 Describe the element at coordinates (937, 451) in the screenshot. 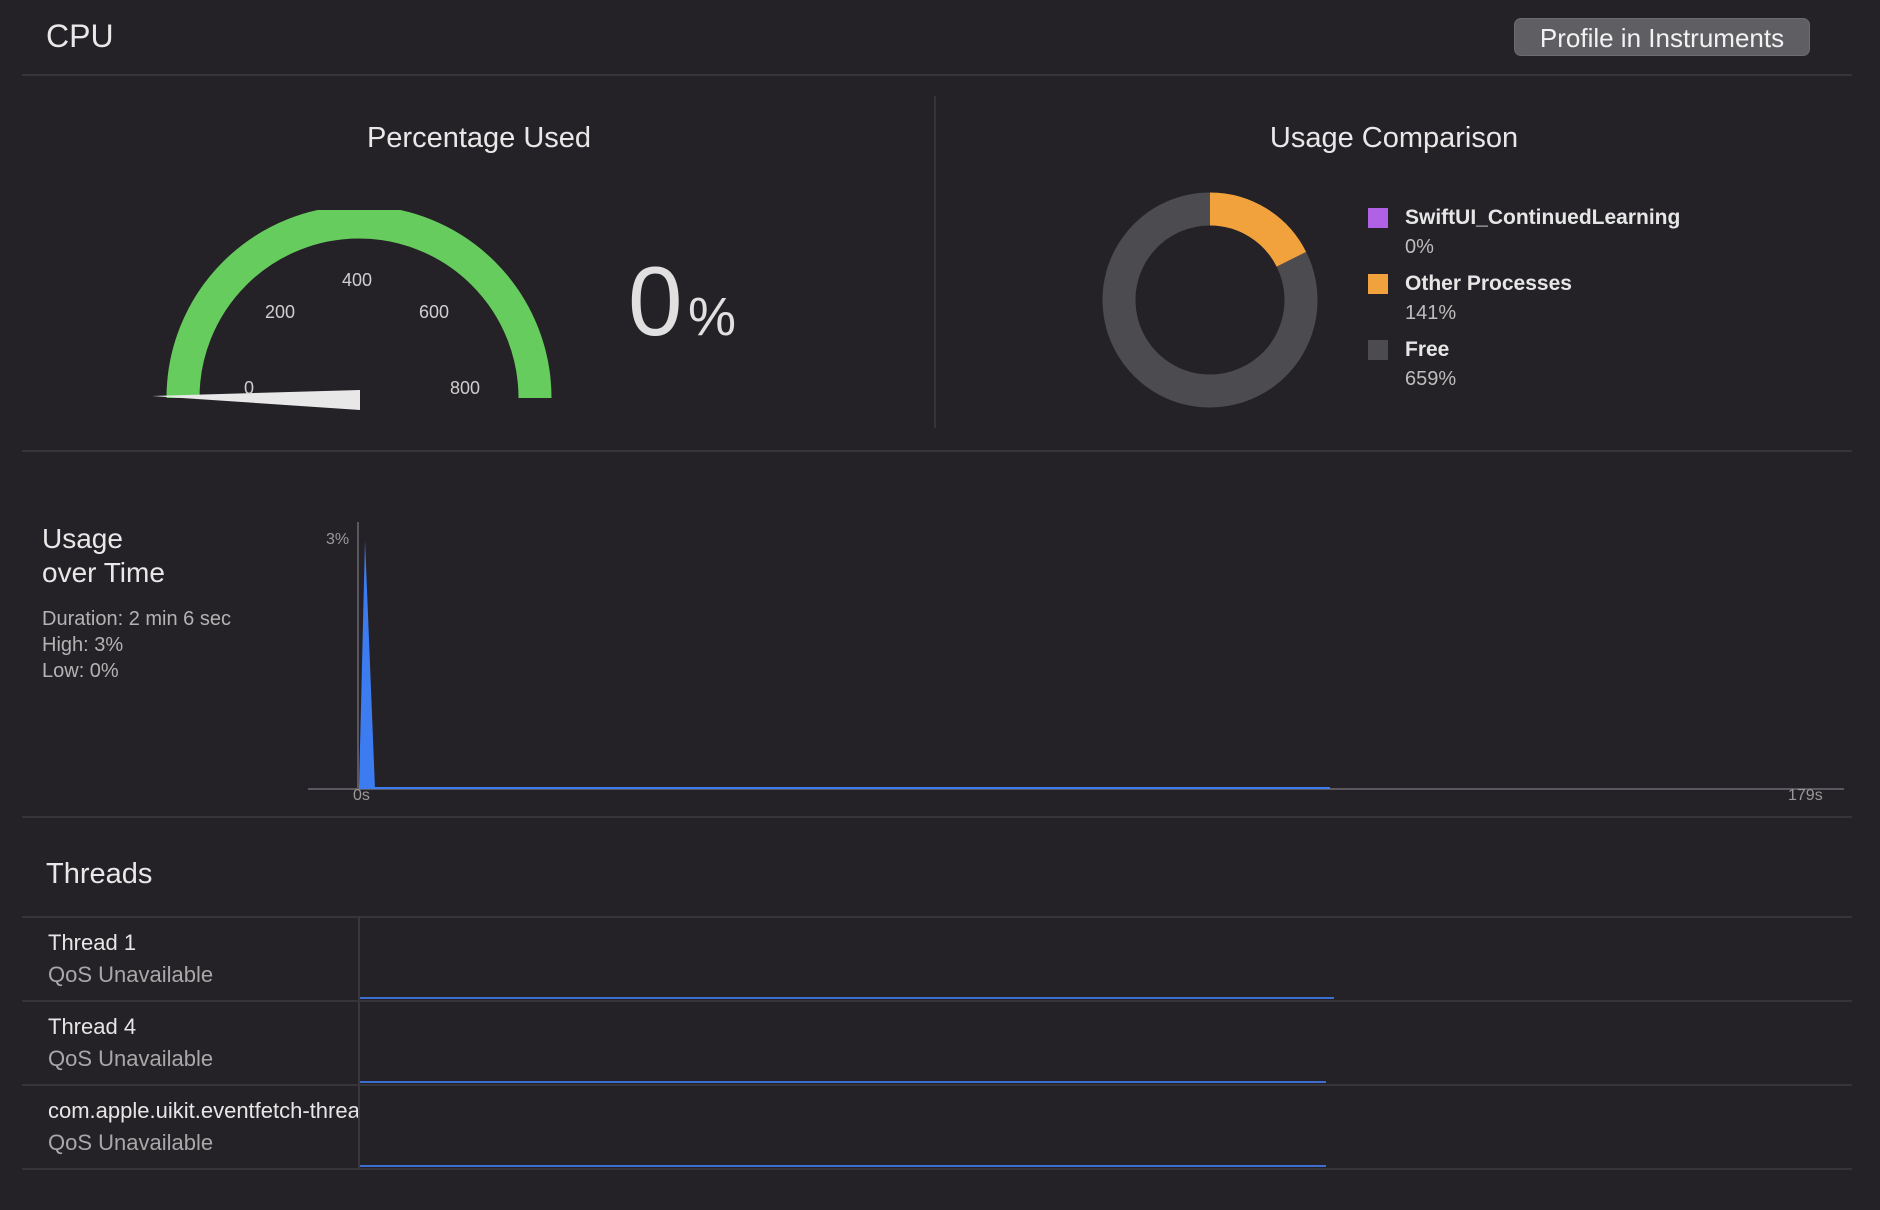

I see `gauges-divider` at that location.